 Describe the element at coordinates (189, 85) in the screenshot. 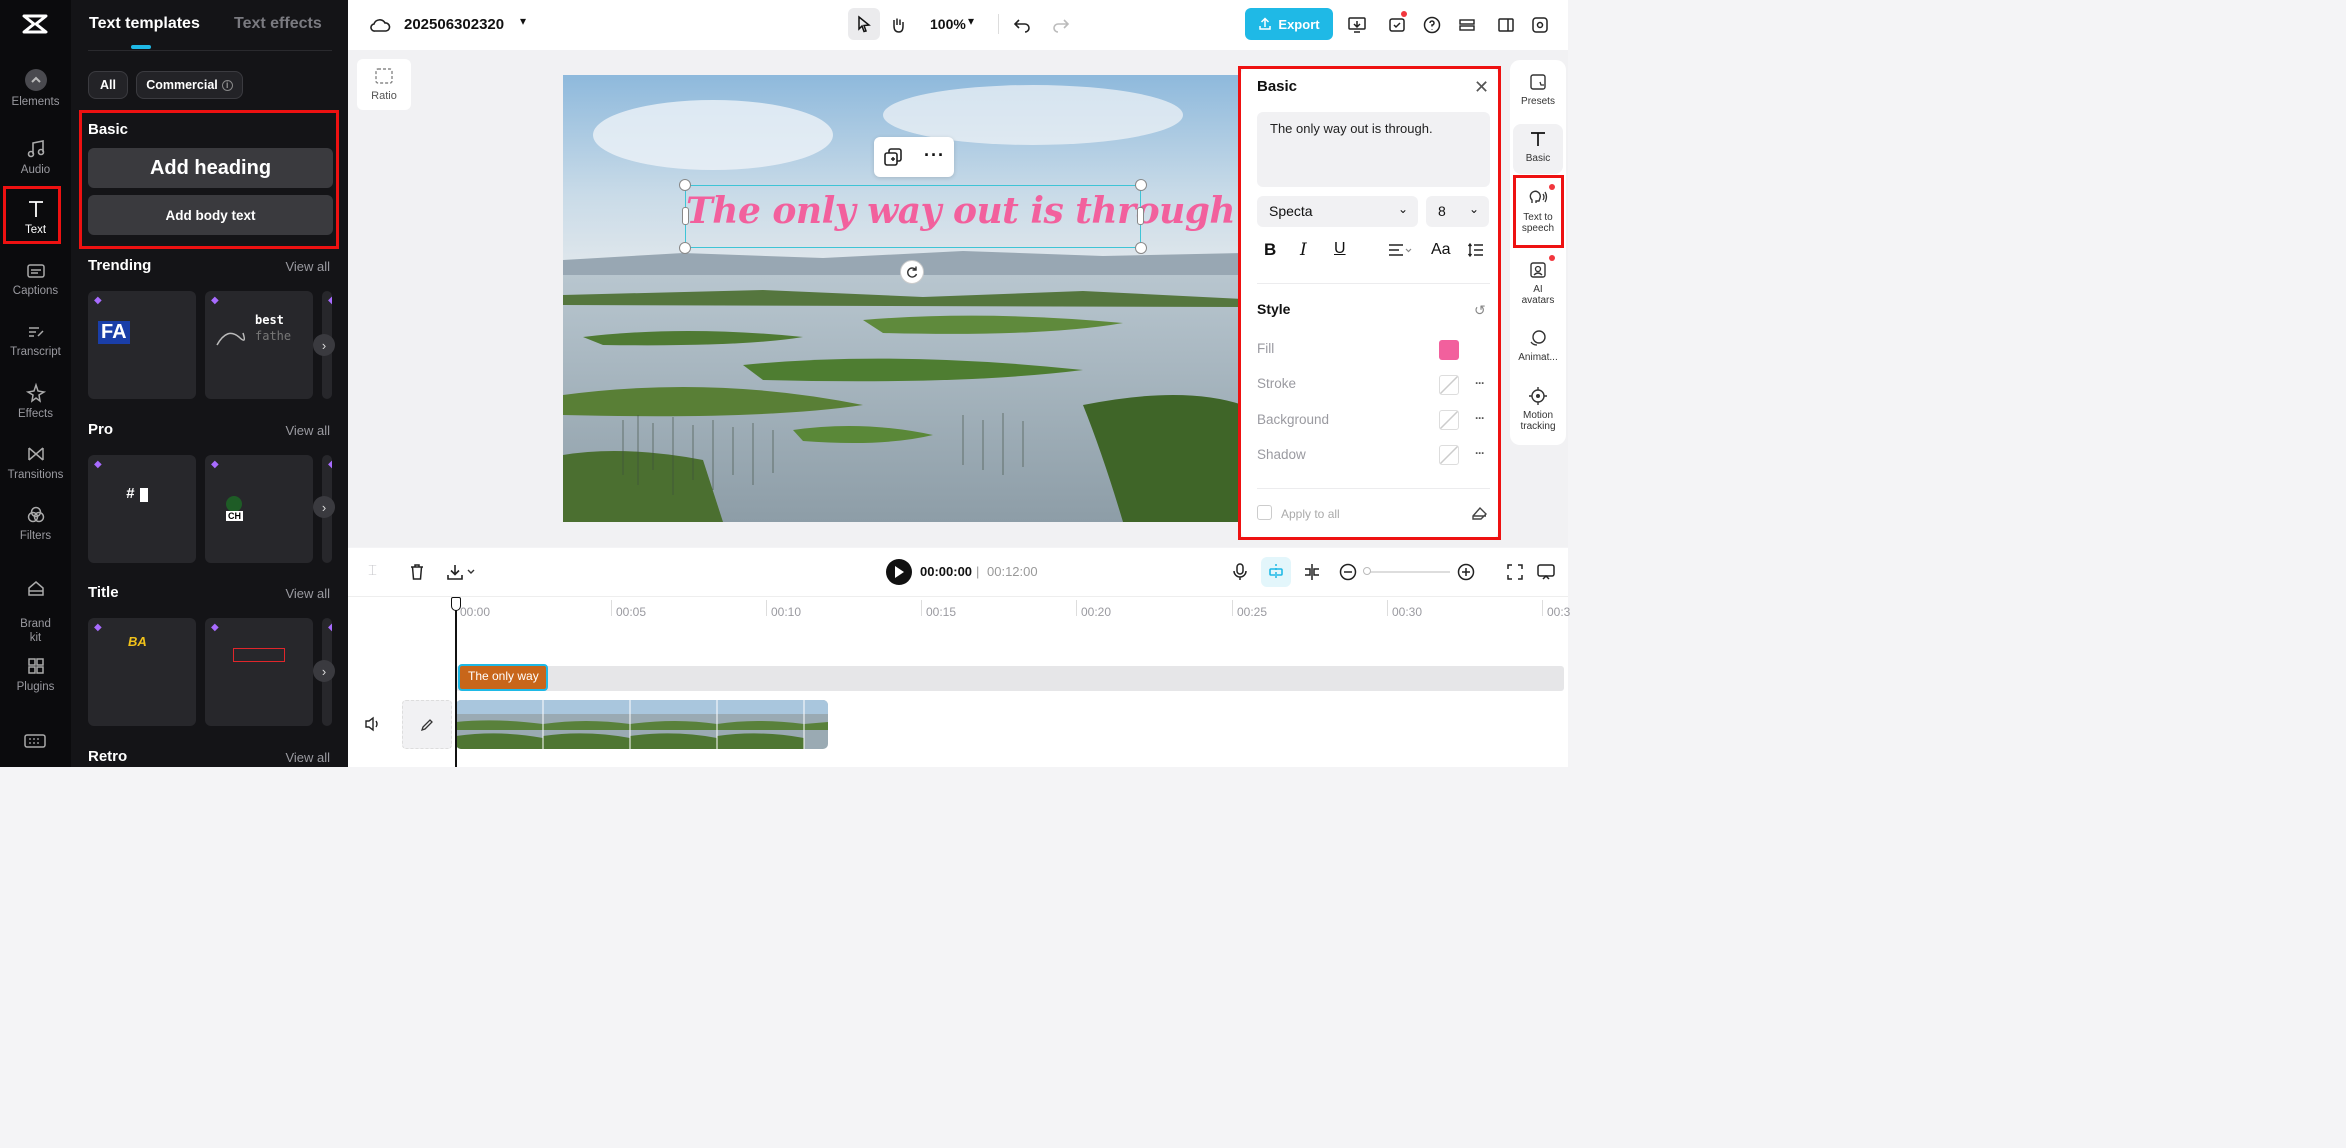

I see `filter-commercial-chip: Commercial i` at that location.